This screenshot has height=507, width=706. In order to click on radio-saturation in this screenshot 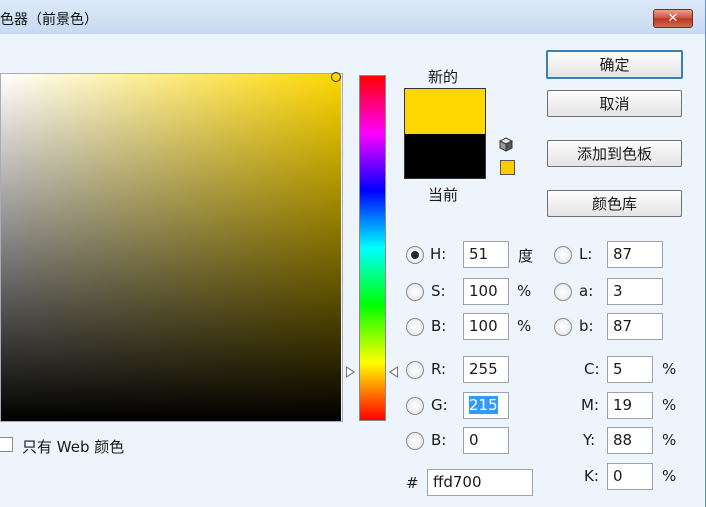, I will do `click(415, 292)`.